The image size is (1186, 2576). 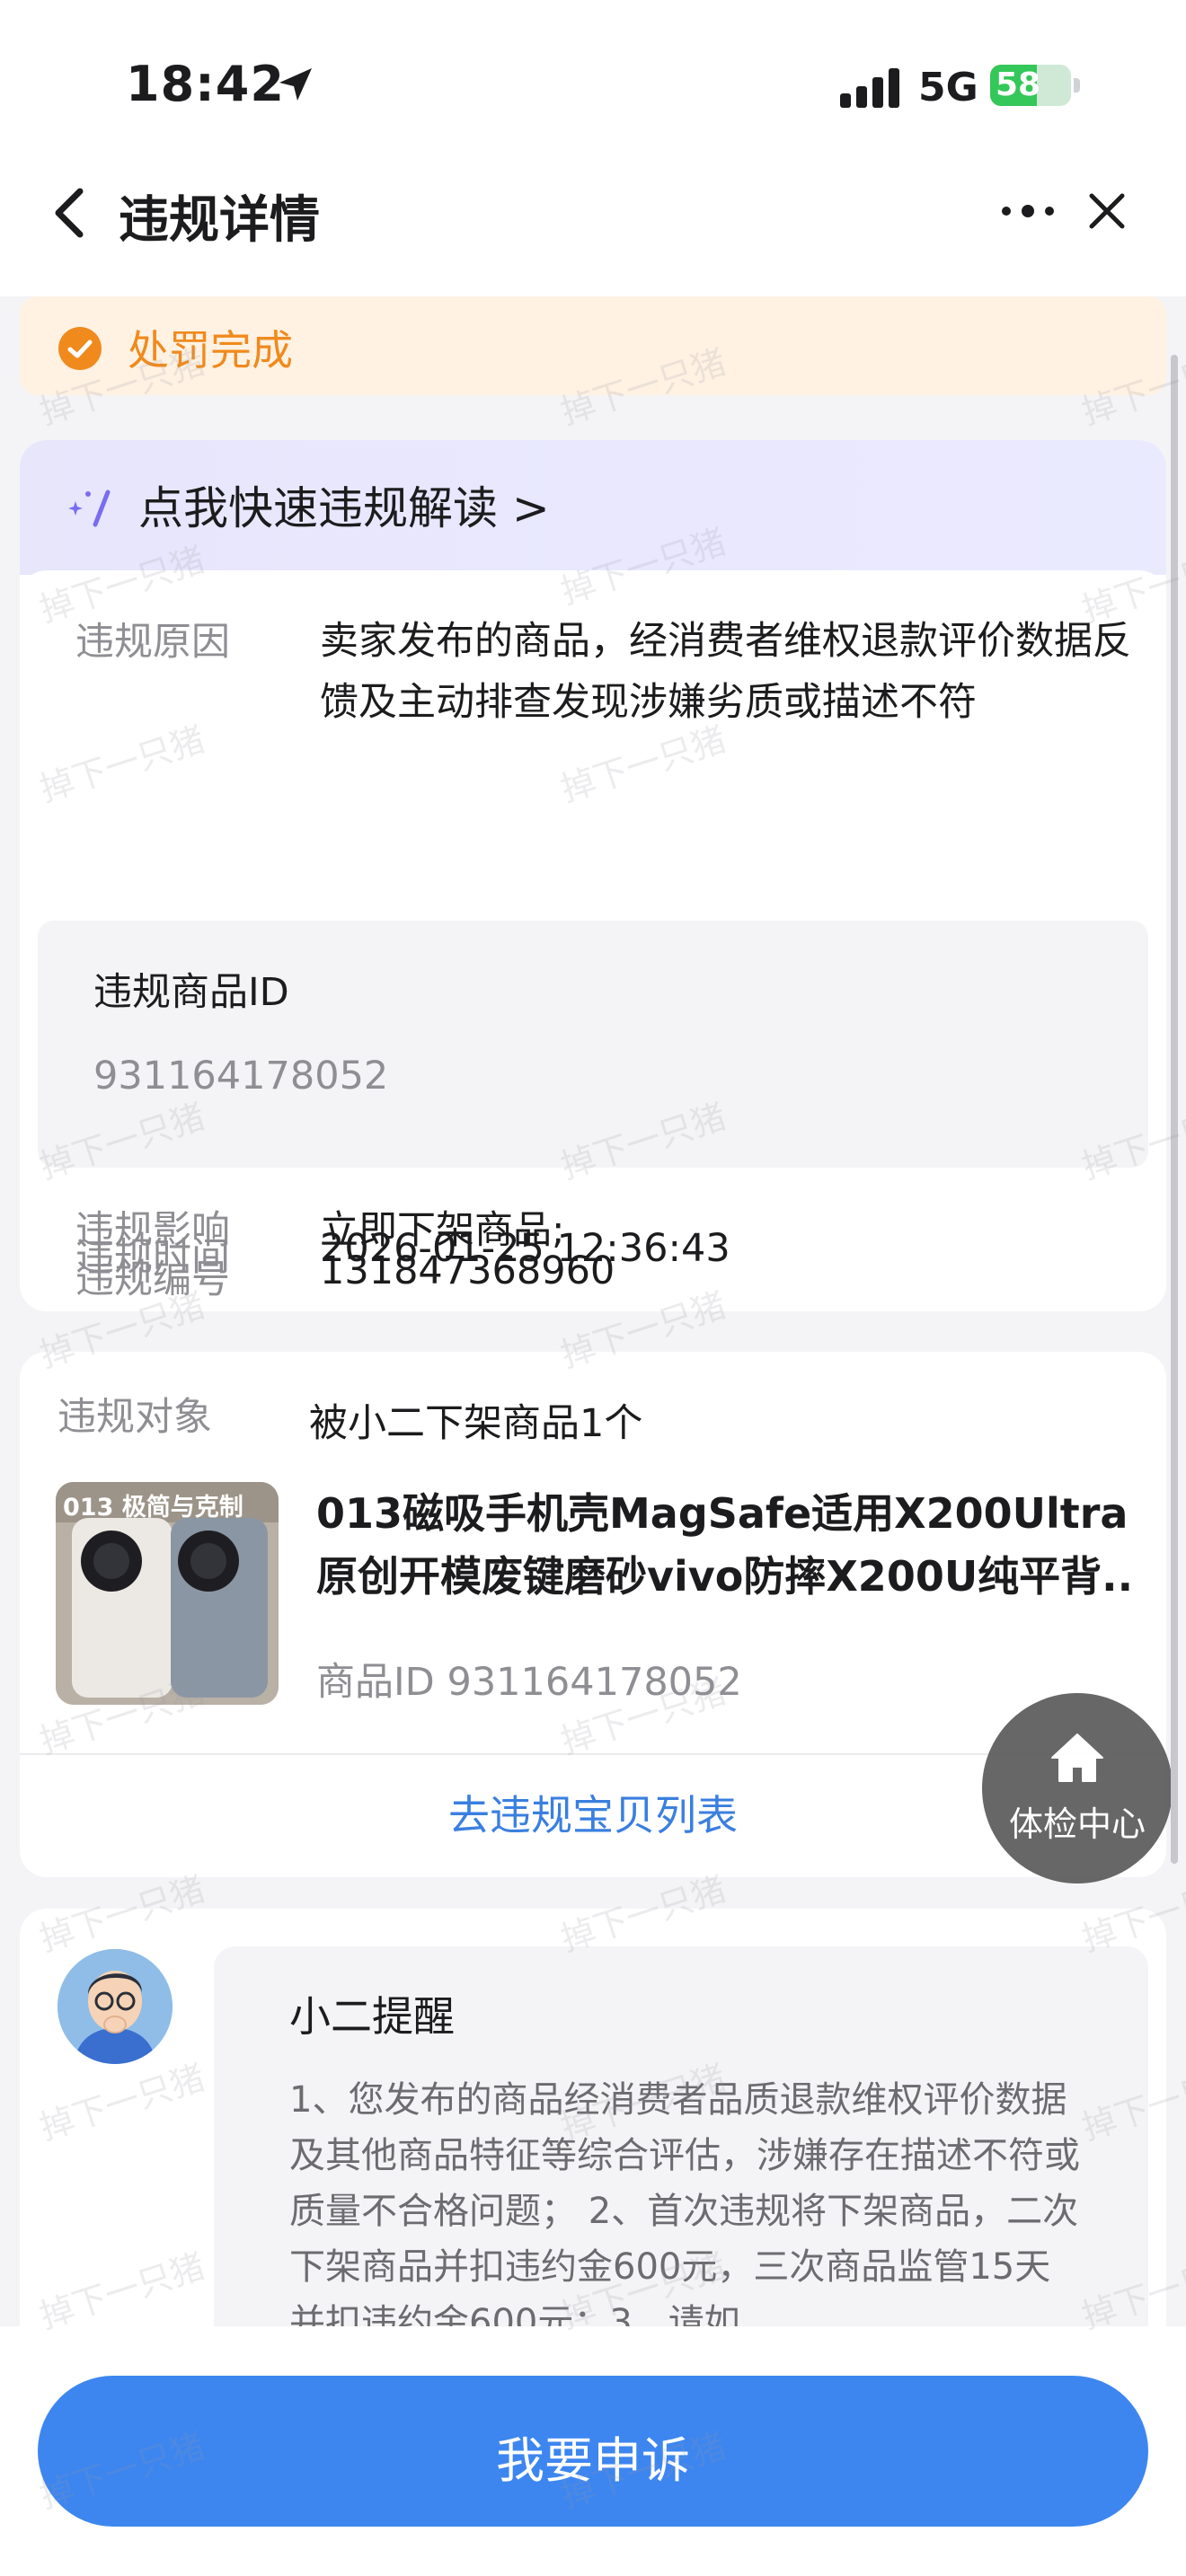 I want to click on check-circle-icon, so click(x=80, y=348).